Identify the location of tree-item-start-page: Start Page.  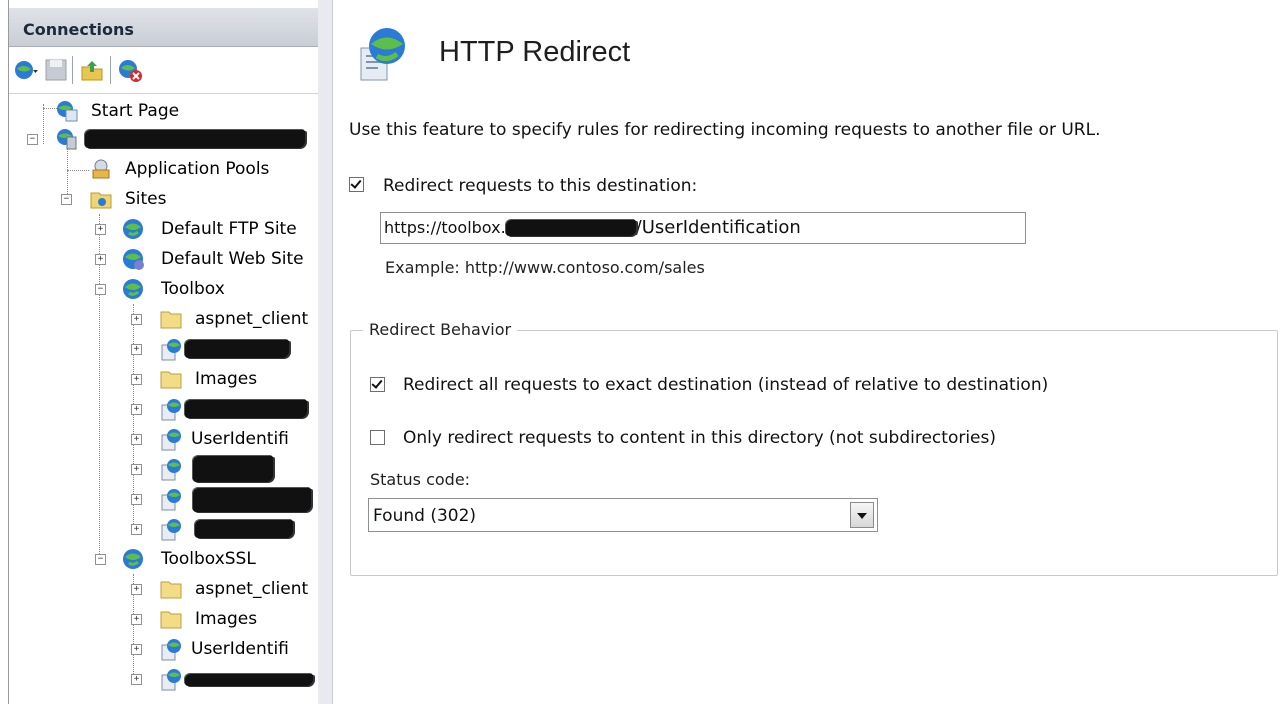
(162, 111).